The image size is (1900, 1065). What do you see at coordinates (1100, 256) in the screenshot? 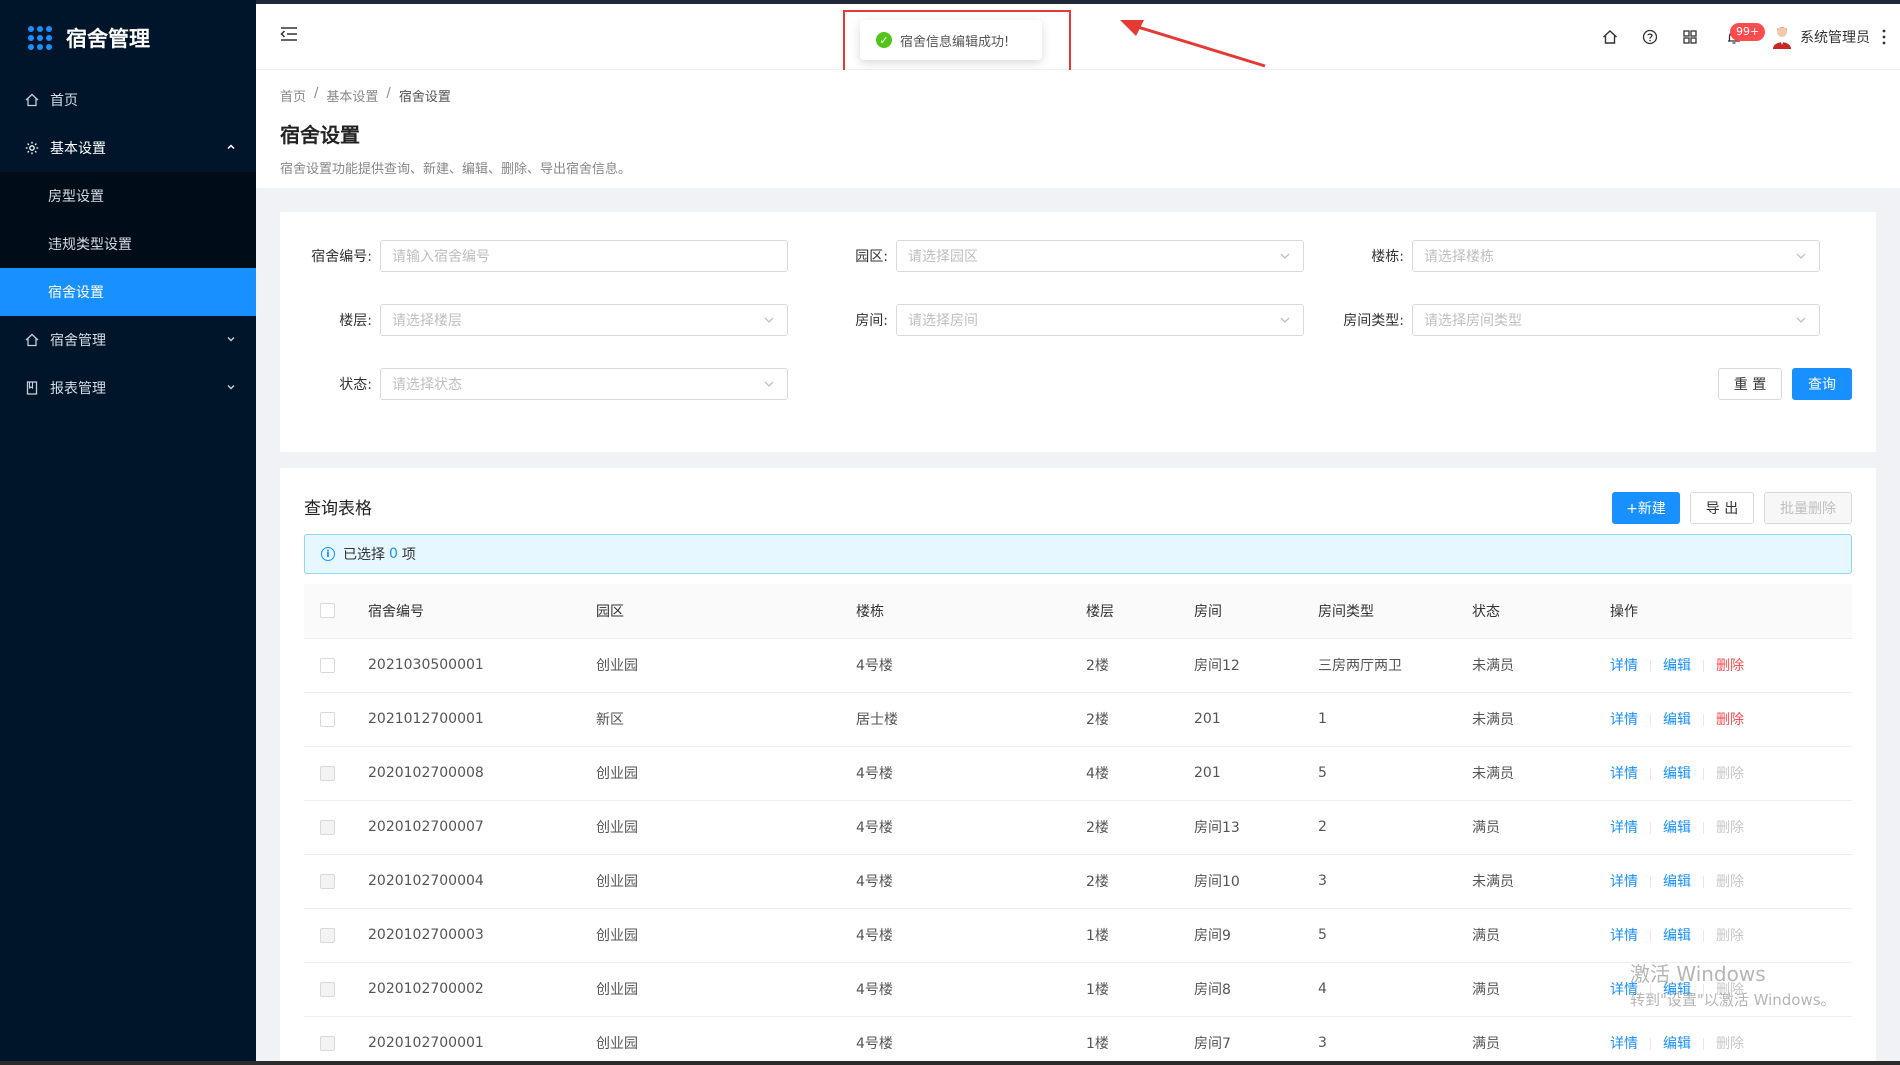
I see `park-select: 请选择园区` at bounding box center [1100, 256].